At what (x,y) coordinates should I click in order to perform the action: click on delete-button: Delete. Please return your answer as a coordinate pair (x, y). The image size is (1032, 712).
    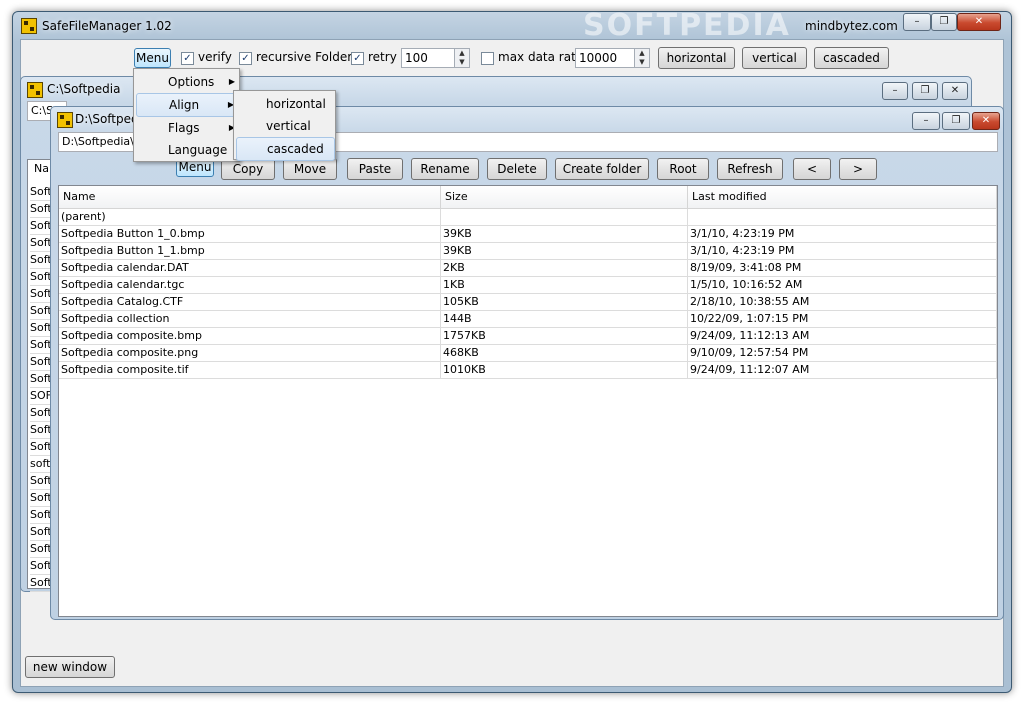
    Looking at the image, I should click on (517, 169).